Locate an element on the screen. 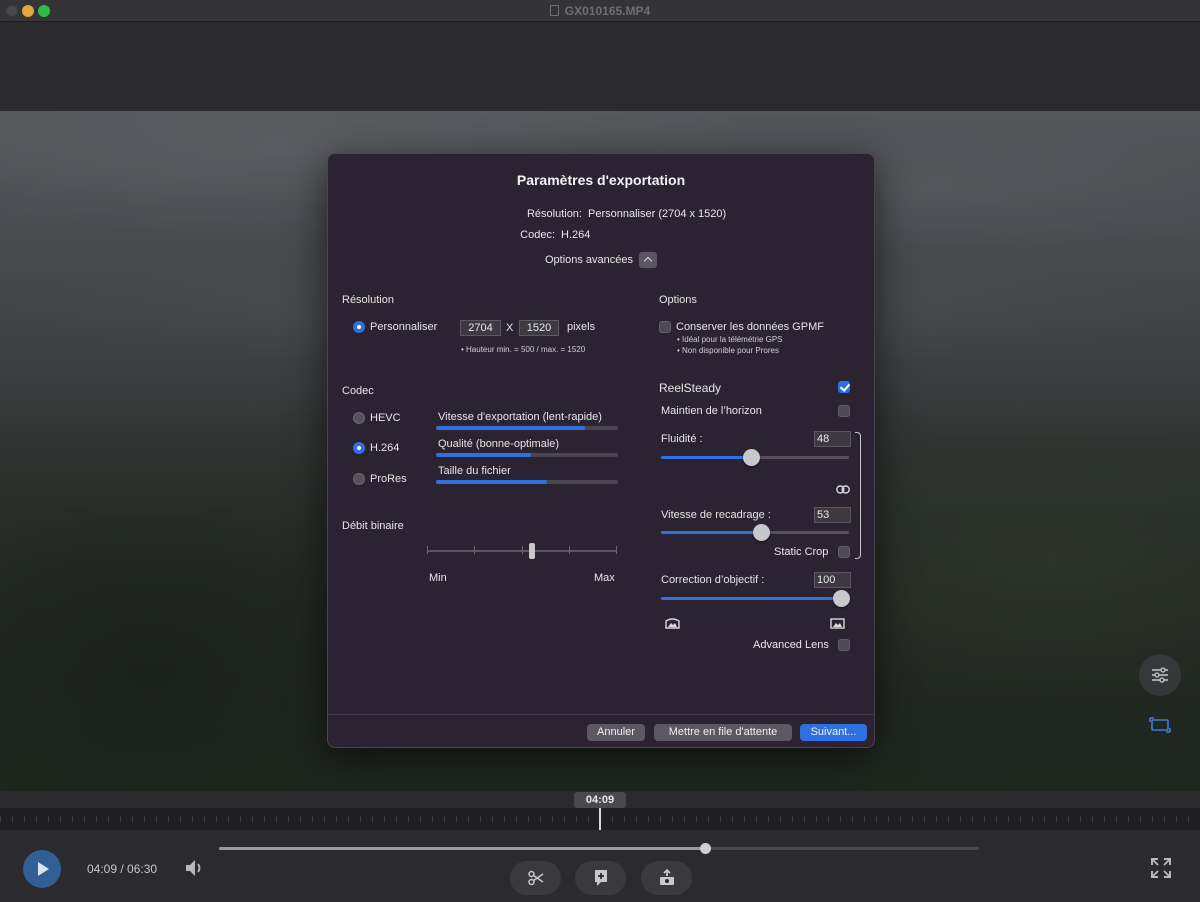  smoothness-slider is located at coordinates (755, 457).